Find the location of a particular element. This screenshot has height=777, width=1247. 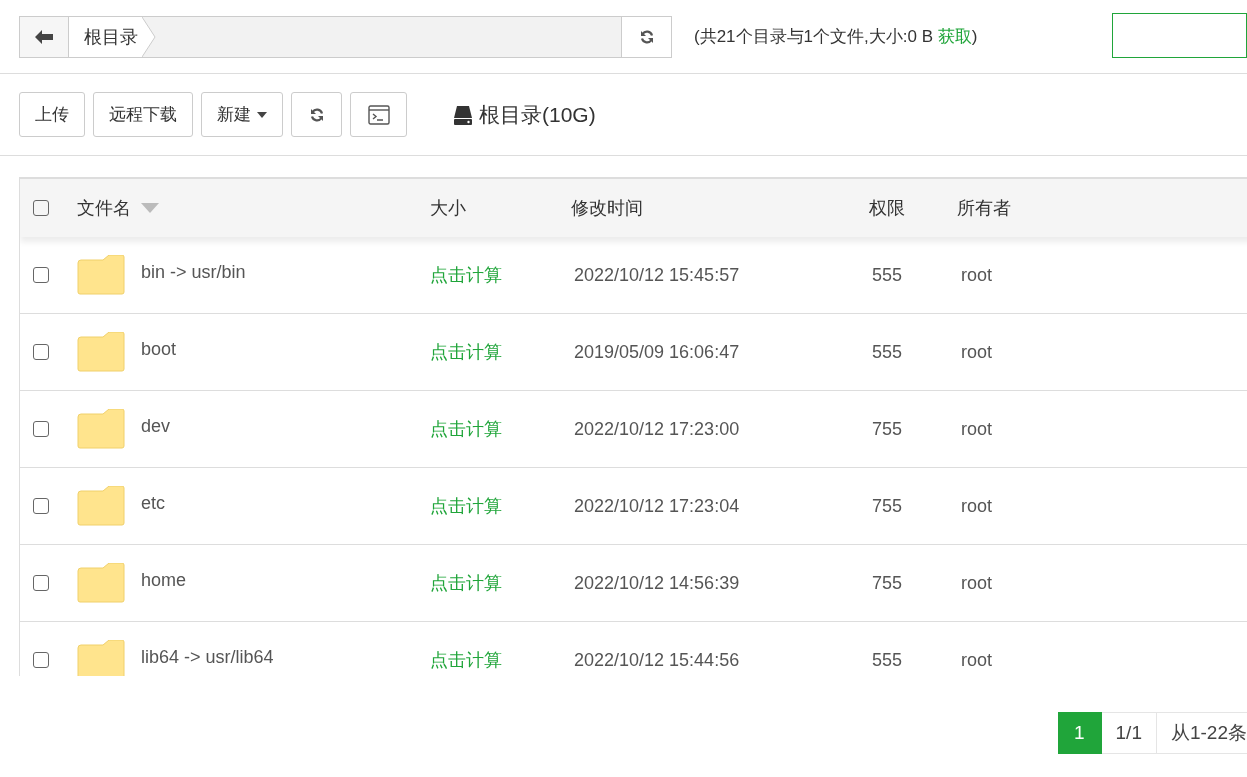

column-header: 权限 is located at coordinates (887, 208).